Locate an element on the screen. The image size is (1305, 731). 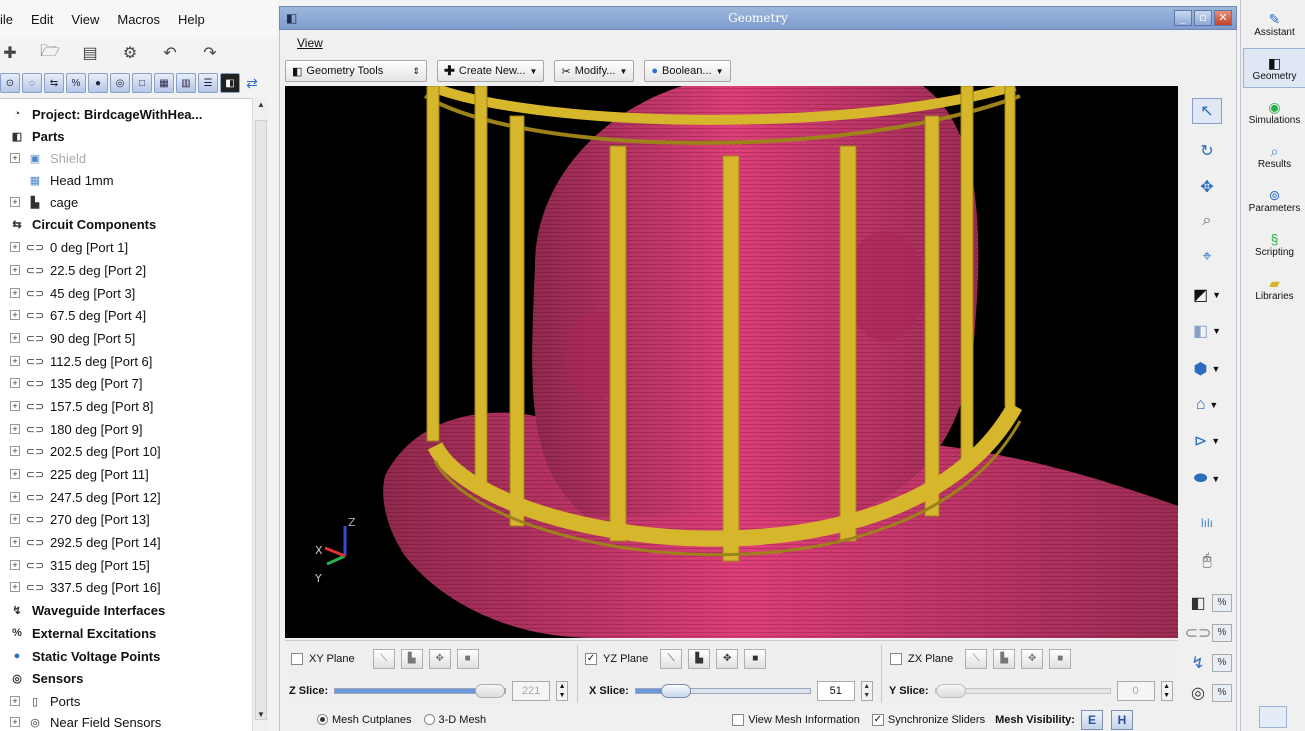
excitation-filter-icon: % is located at coordinates (76, 83).